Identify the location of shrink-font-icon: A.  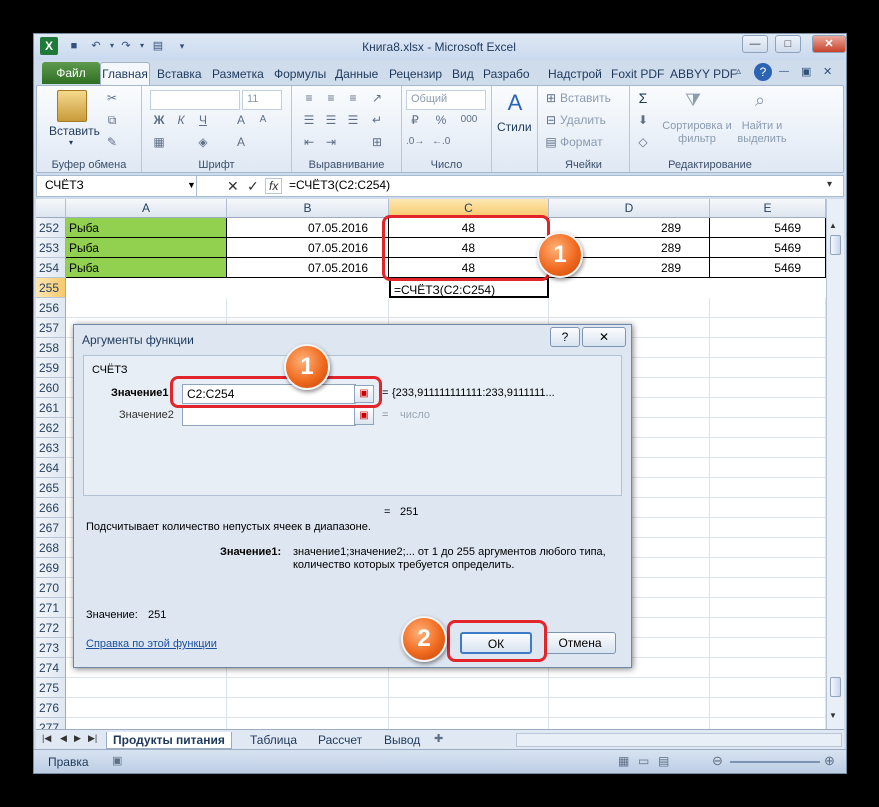
(263, 120).